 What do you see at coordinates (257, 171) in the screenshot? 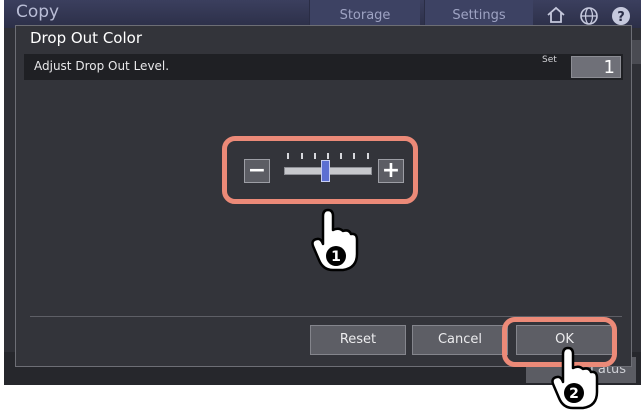
I see `decrease-button: −` at bounding box center [257, 171].